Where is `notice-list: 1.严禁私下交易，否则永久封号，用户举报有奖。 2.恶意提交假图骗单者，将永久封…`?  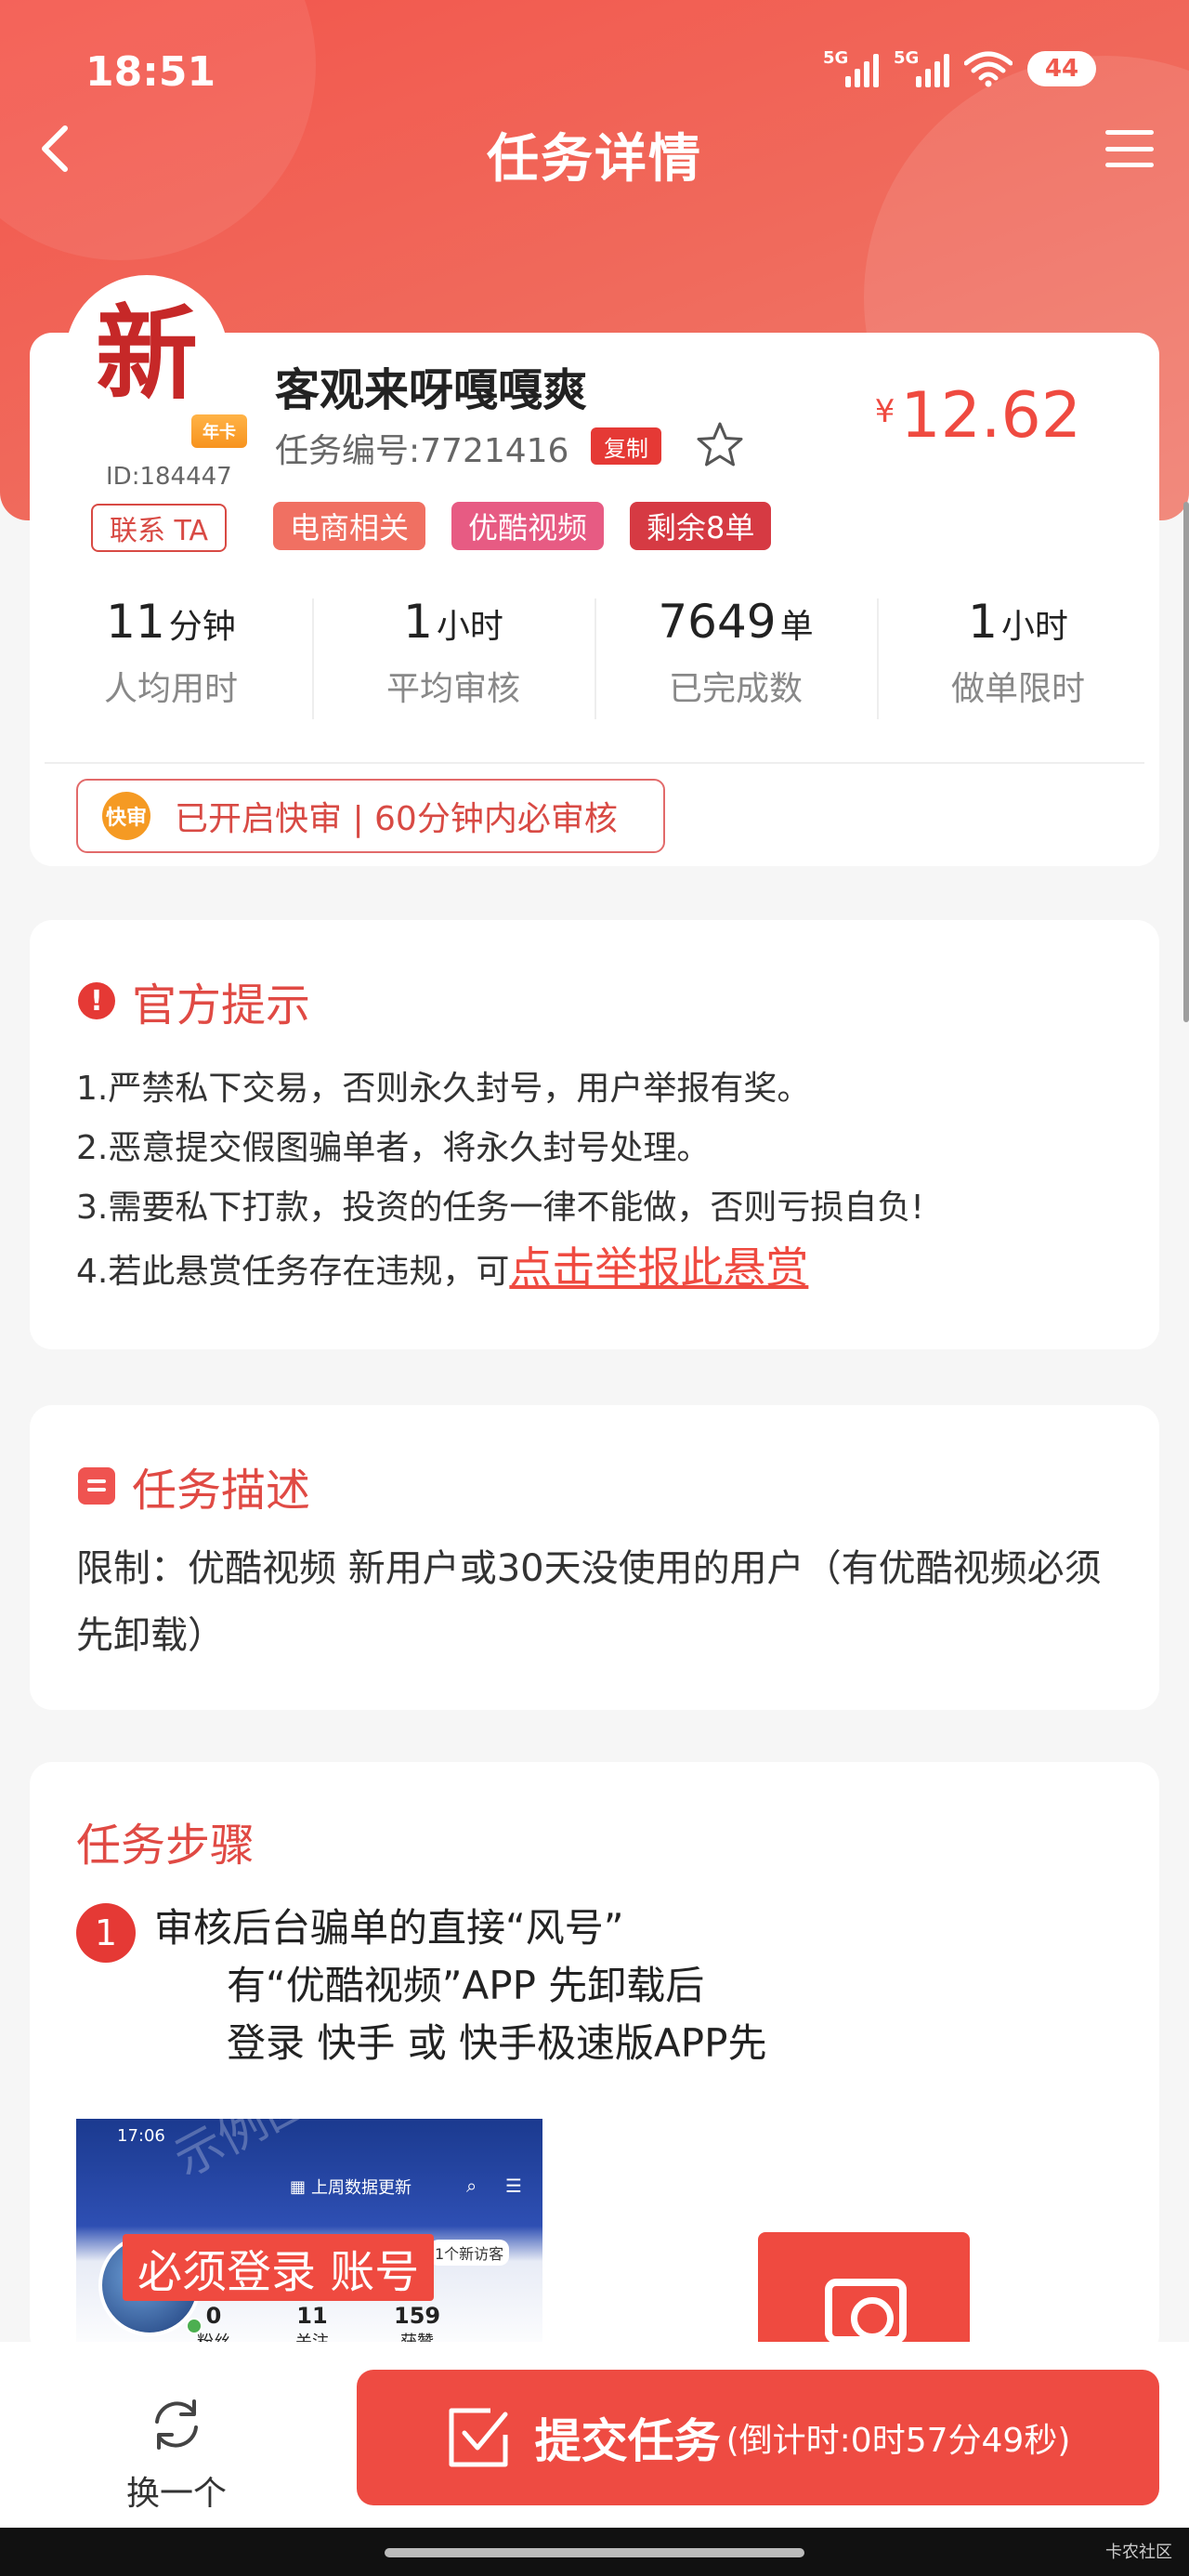 notice-list: 1.严禁私下交易，否则永久封号，用户举报有奖。 2.恶意提交假图骗单者，将永久封… is located at coordinates (500, 1180).